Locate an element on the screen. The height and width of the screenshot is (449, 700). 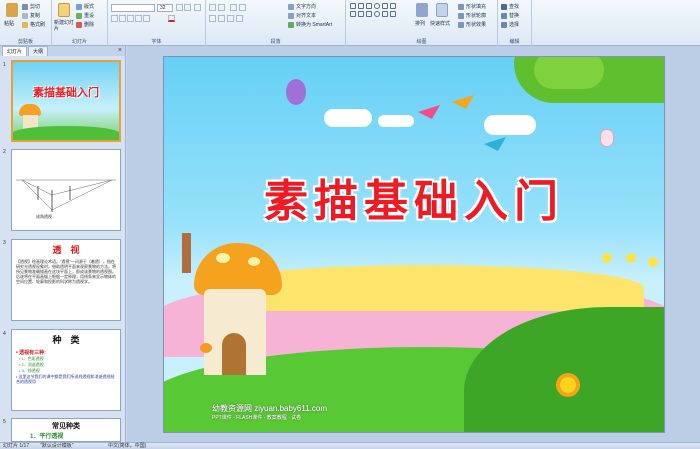
find-button: 查找 is located at coordinates (510, 6).